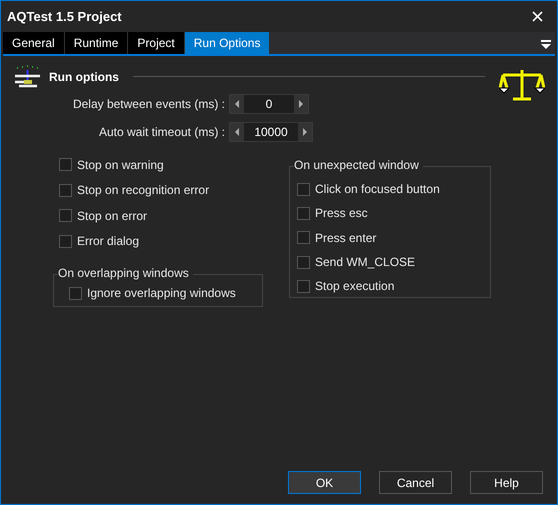 Image resolution: width=558 pixels, height=505 pixels. I want to click on field-label: Auto wait timeout (ms) :, so click(162, 132).